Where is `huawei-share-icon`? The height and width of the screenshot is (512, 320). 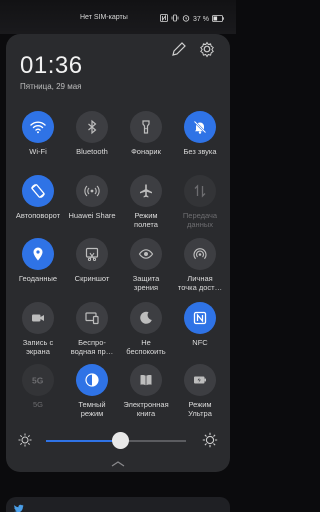
huawei-share-icon is located at coordinates (92, 191).